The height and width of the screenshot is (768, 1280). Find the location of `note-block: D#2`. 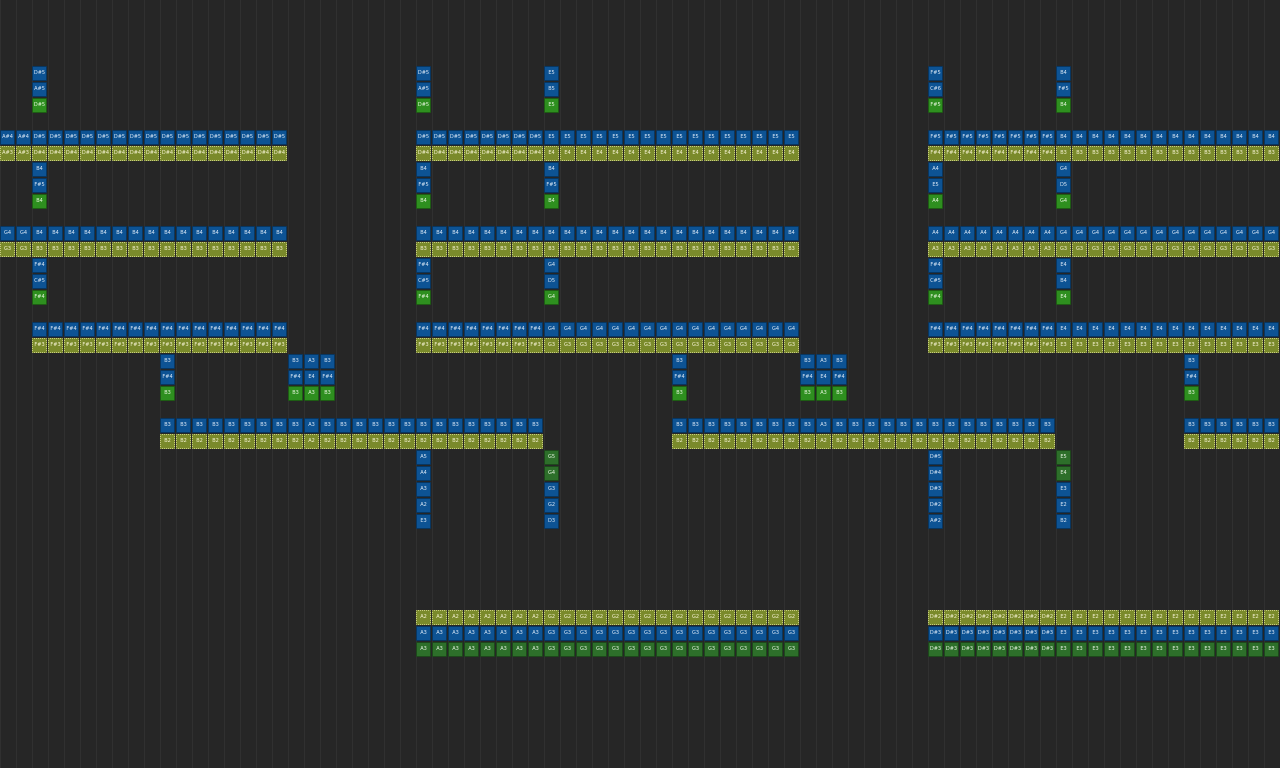

note-block: D#2 is located at coordinates (1031, 617).